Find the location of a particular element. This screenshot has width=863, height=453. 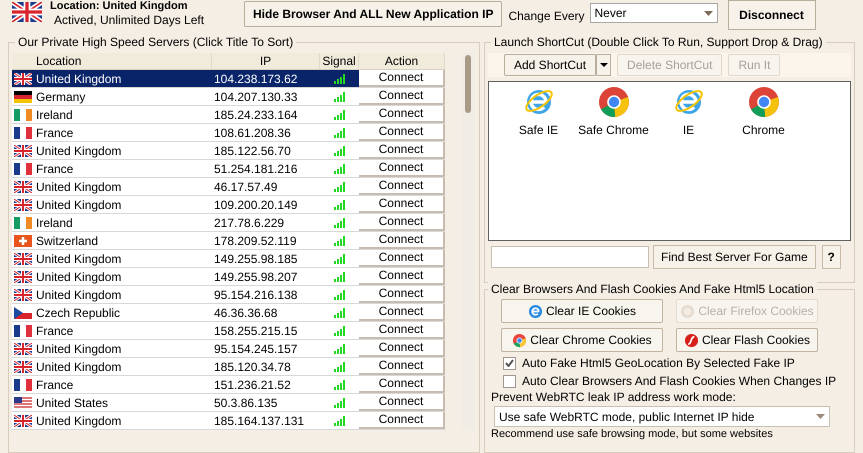

toolbar-button: Add ShortCut is located at coordinates (550, 65).